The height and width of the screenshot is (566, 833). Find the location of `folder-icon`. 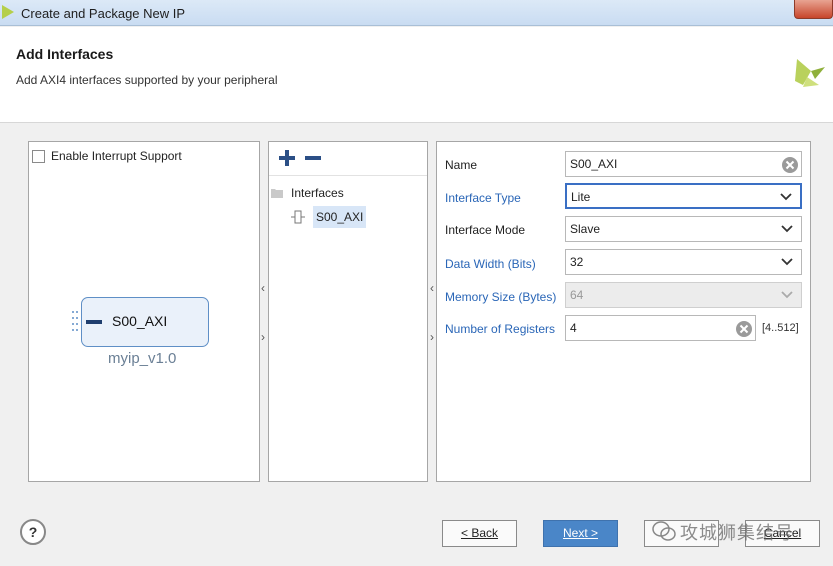

folder-icon is located at coordinates (277, 193).